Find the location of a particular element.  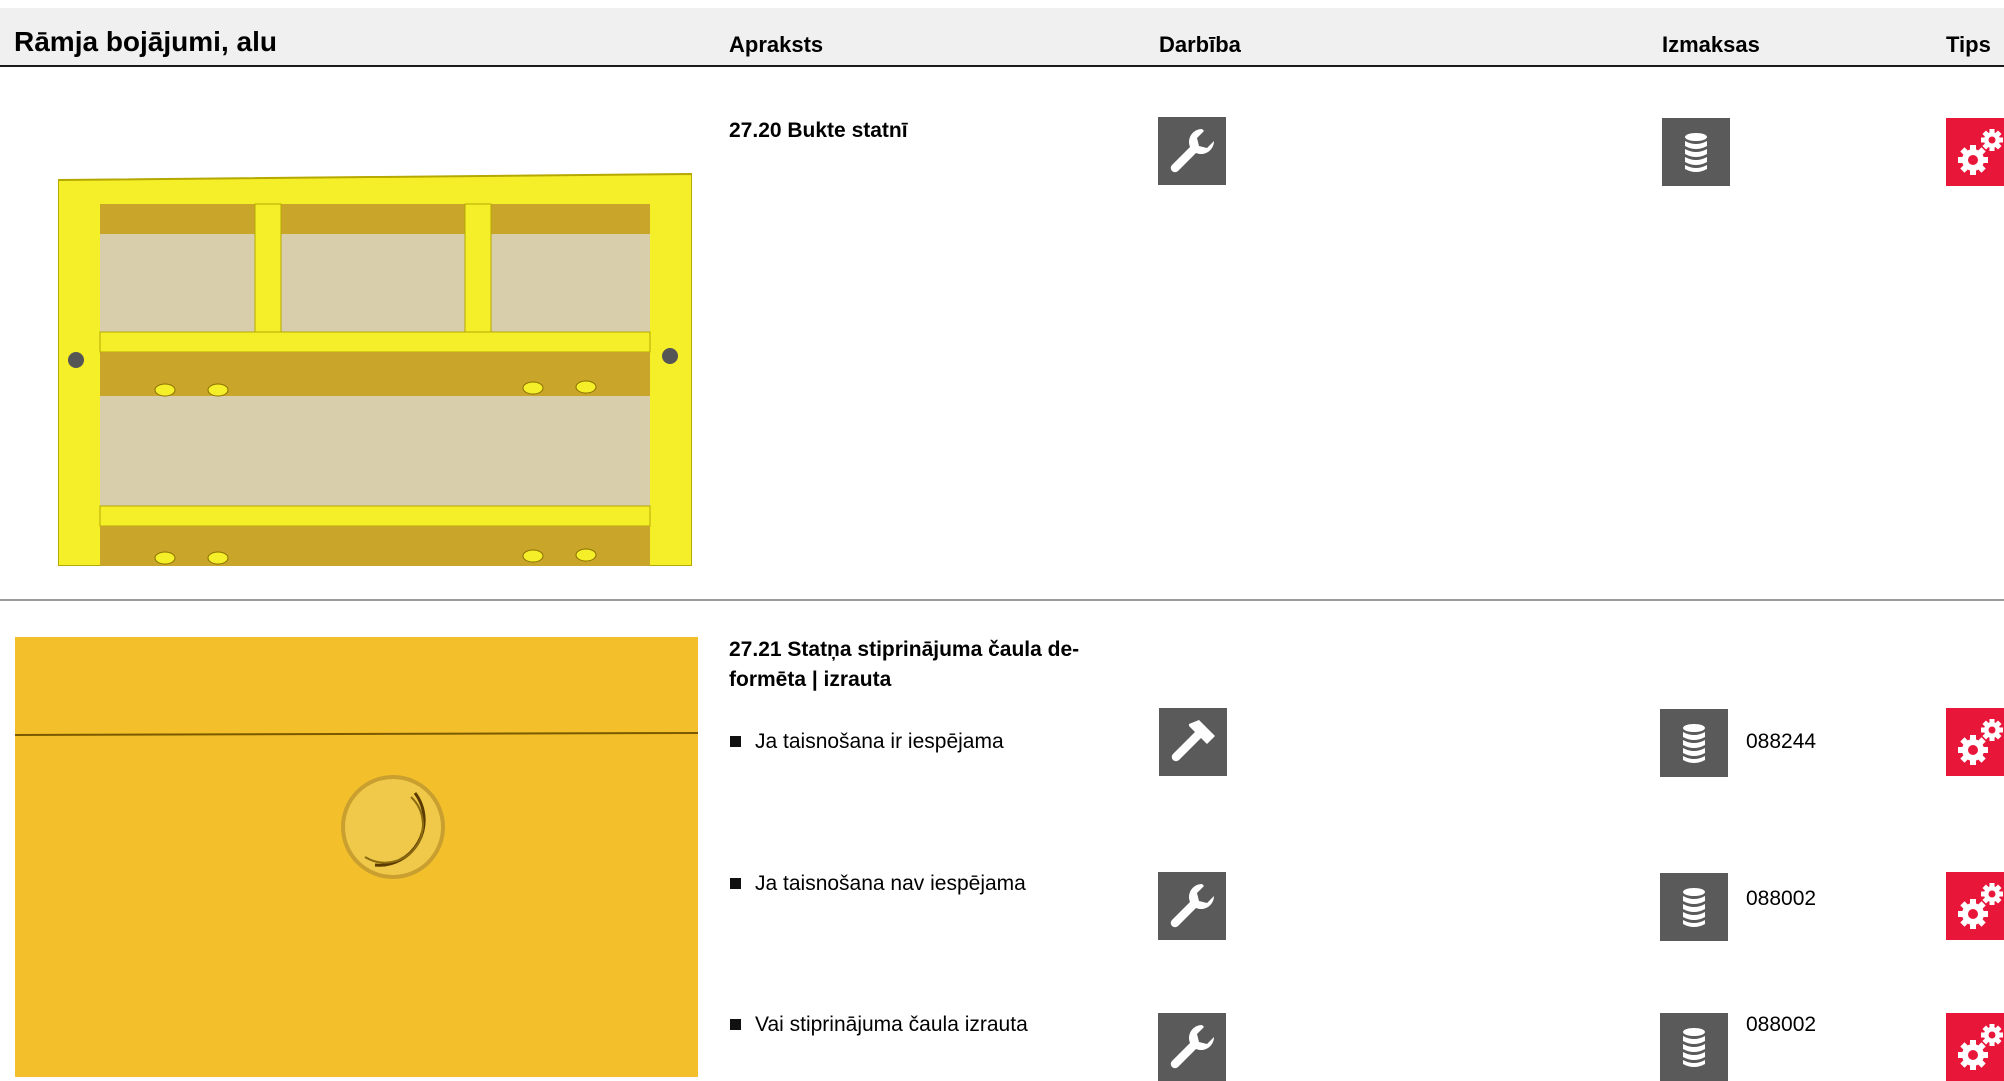

item-title: 27.20 Bukte statnī is located at coordinates (818, 130).